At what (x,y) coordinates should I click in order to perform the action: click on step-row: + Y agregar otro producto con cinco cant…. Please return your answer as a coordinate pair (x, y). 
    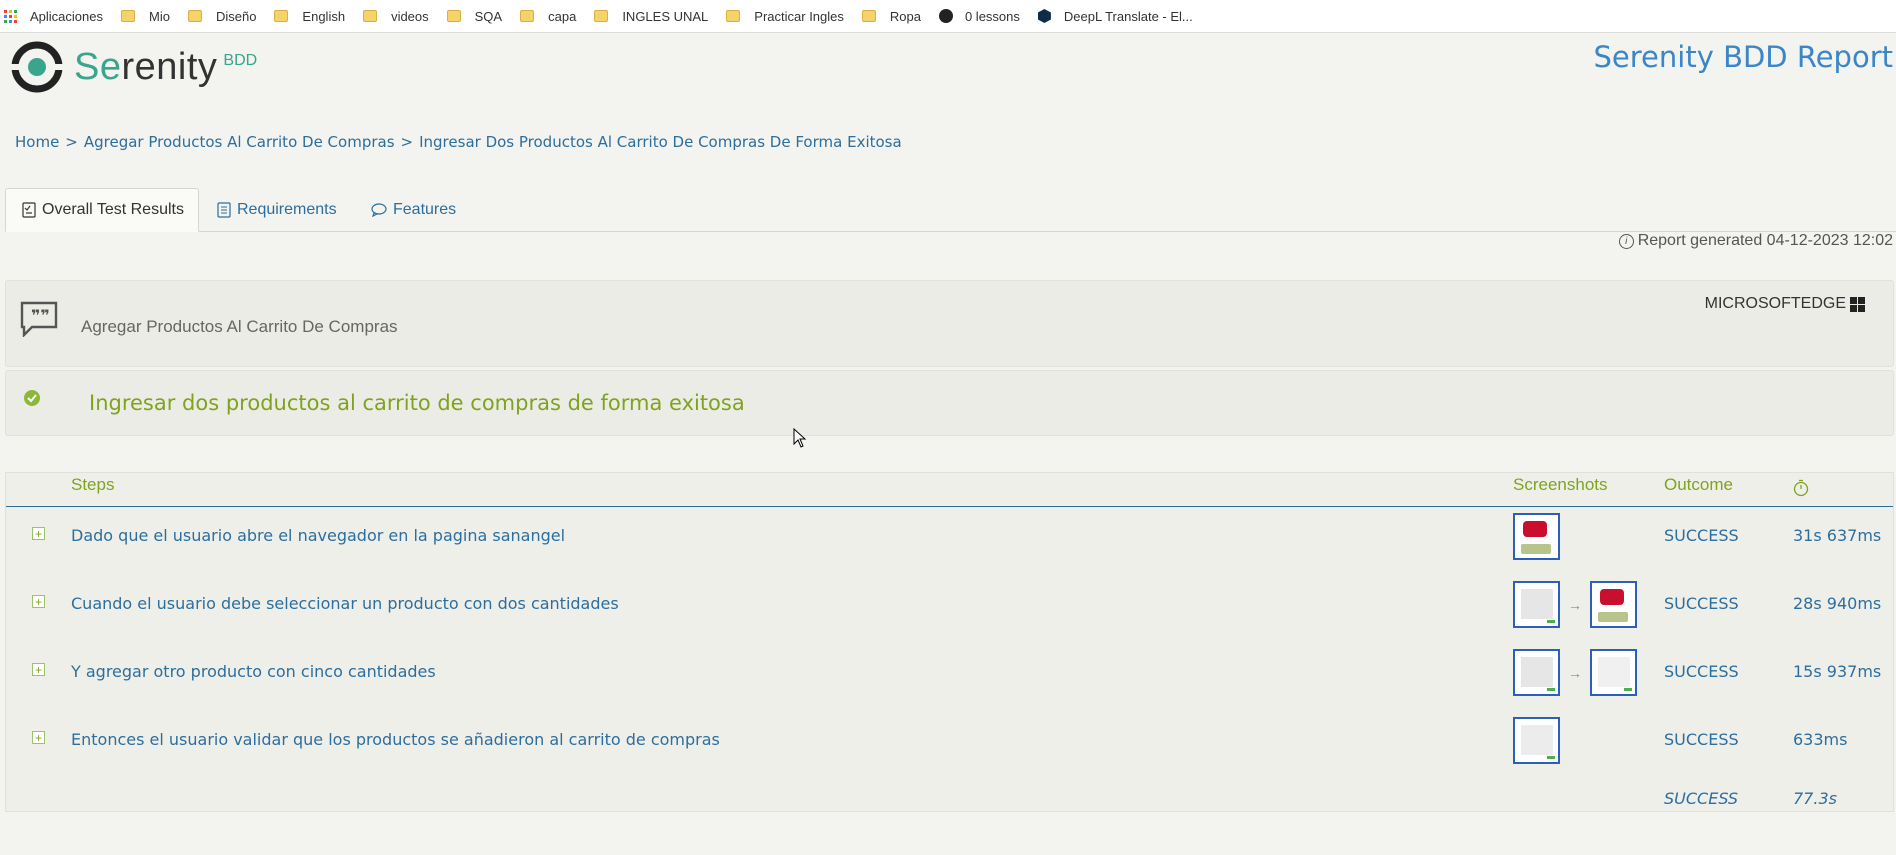
    Looking at the image, I should click on (949, 673).